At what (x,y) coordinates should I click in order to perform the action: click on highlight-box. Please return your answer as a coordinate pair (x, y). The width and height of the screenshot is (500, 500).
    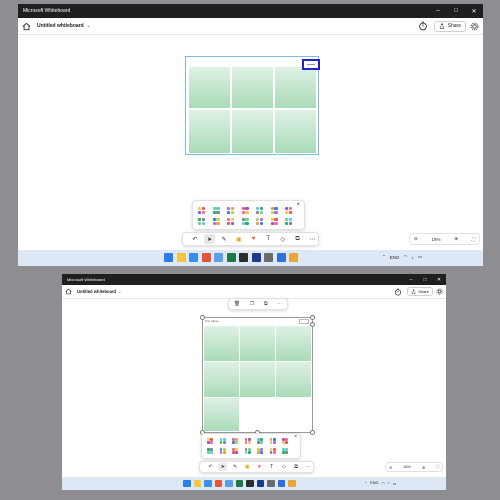
    Looking at the image, I should click on (311, 64).